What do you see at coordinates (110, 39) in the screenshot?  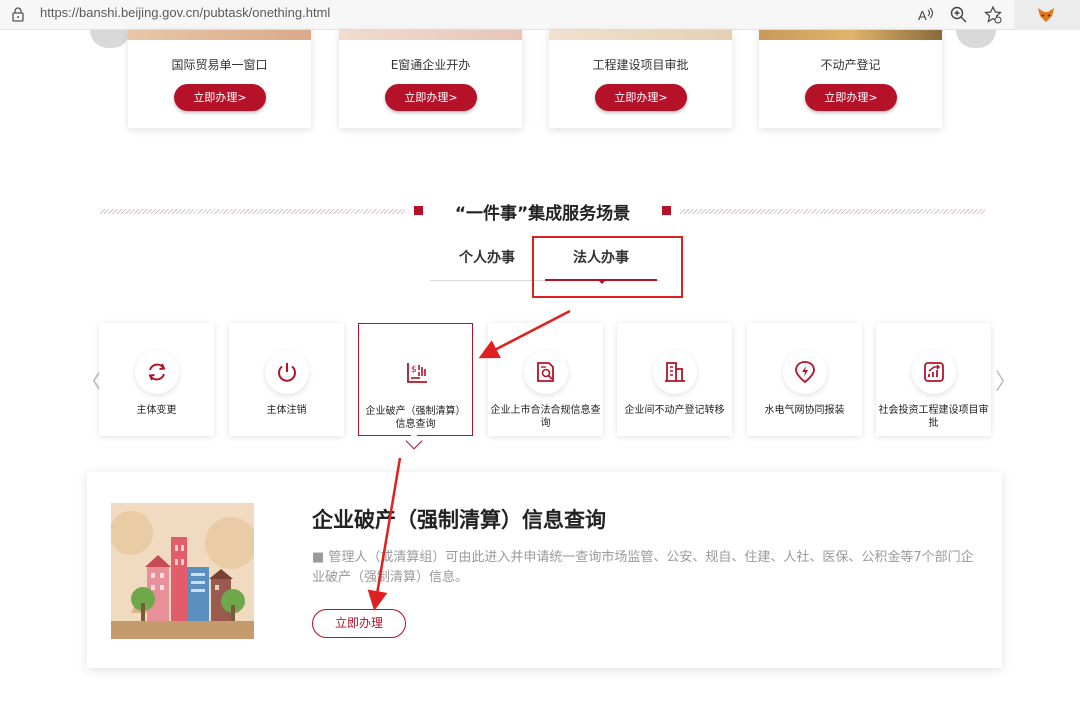 I see `carousel-prev-edge` at bounding box center [110, 39].